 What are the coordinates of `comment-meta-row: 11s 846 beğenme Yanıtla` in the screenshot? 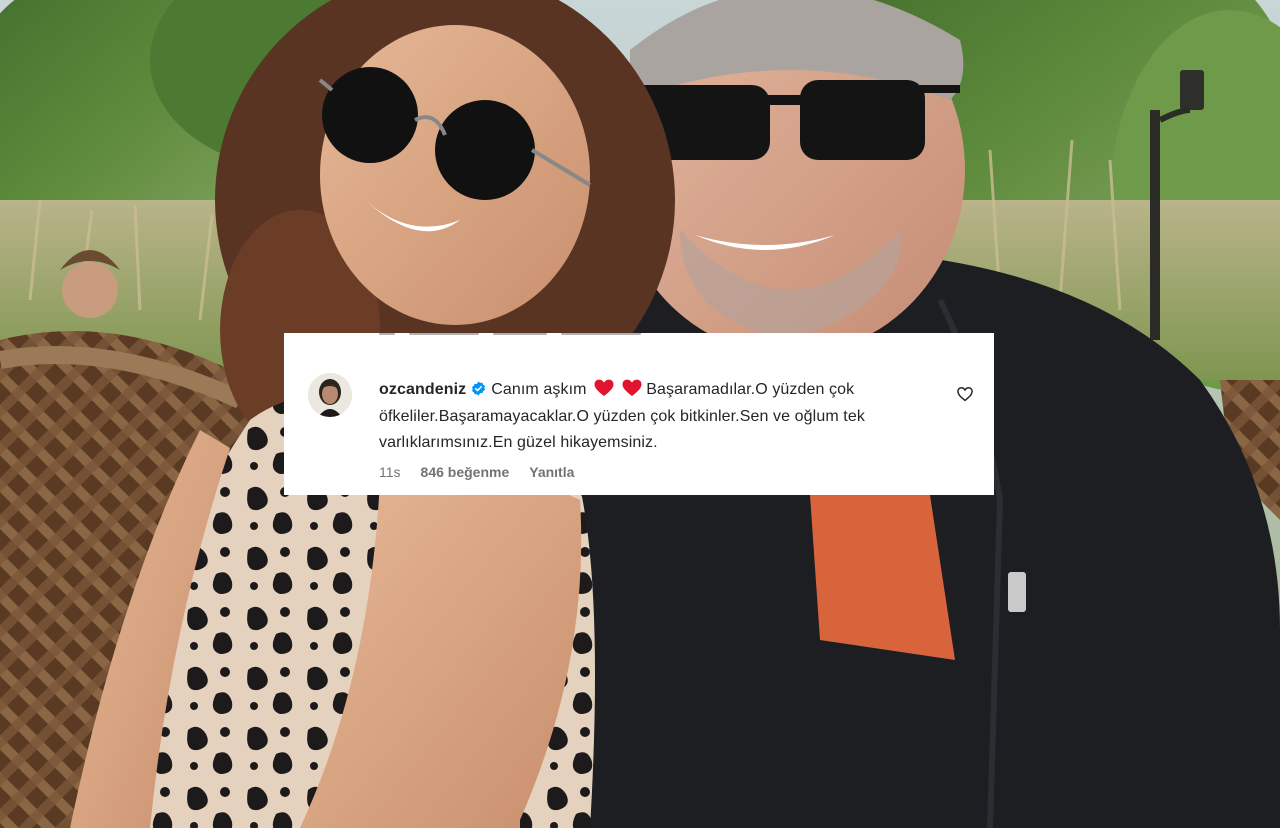 It's located at (476, 472).